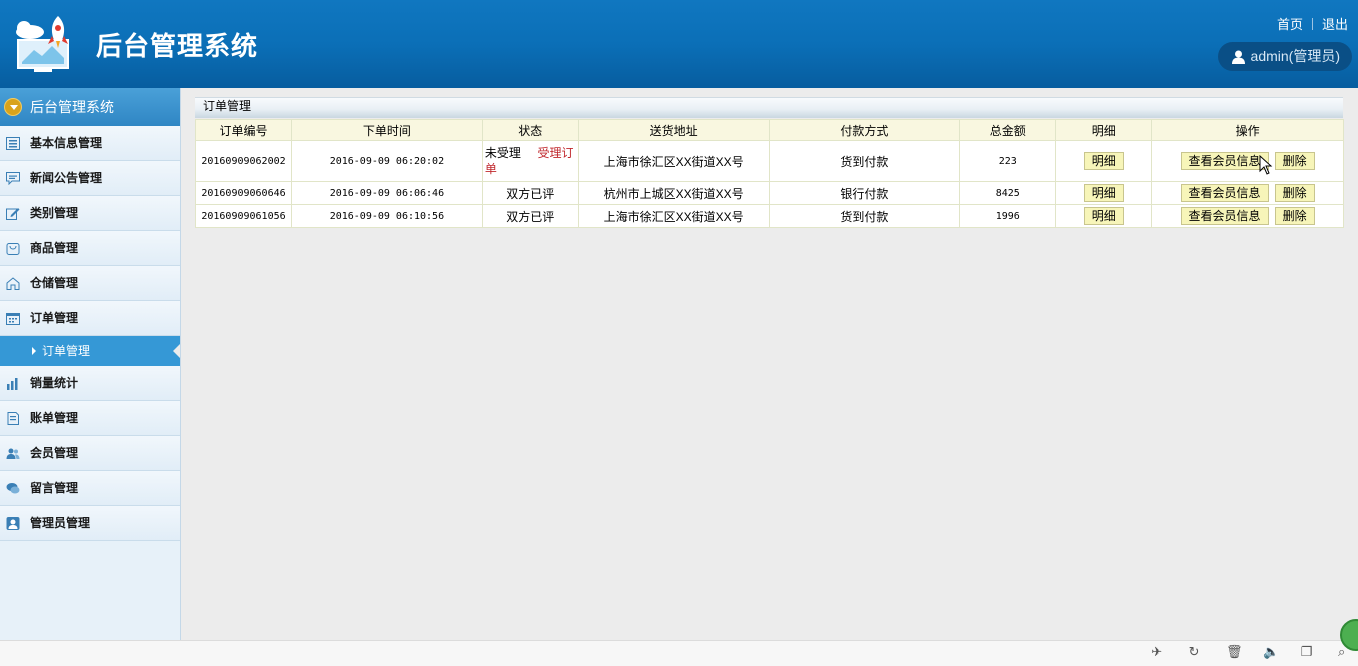 Image resolution: width=1358 pixels, height=666 pixels. Describe the element at coordinates (13, 214) in the screenshot. I see `edit-icon` at that location.